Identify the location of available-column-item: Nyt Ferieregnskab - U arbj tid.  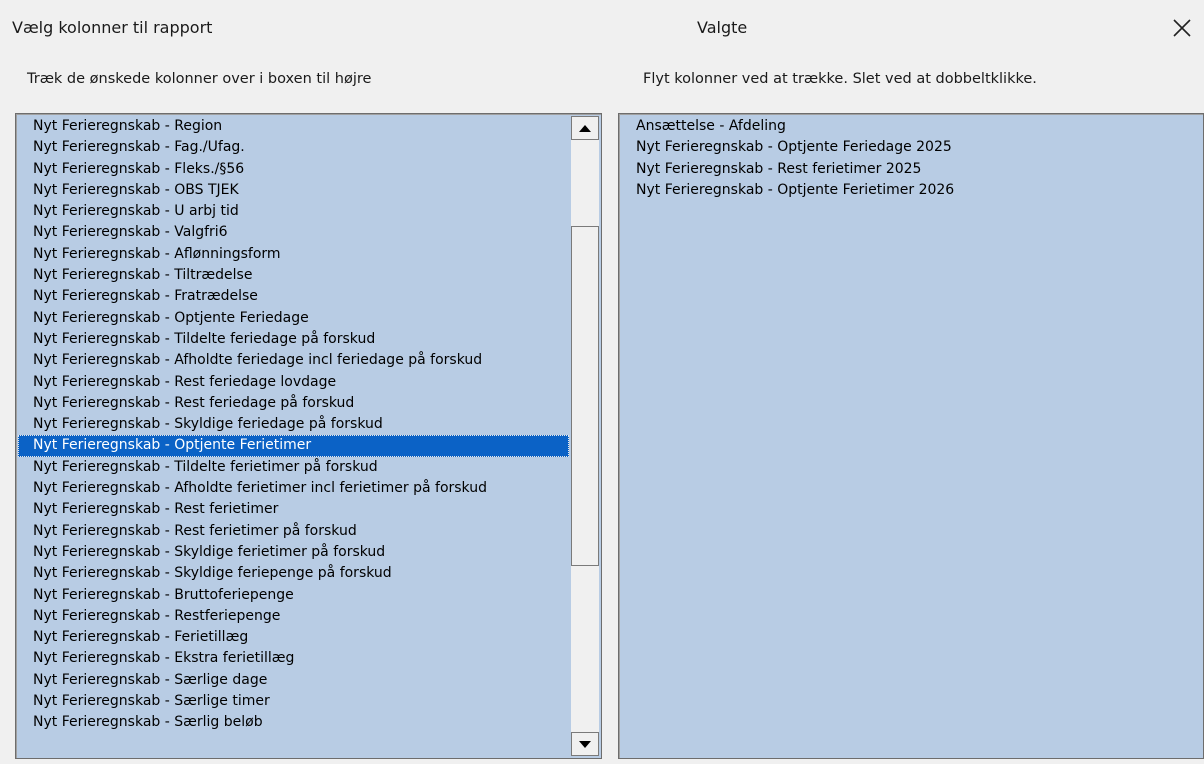
(293, 211).